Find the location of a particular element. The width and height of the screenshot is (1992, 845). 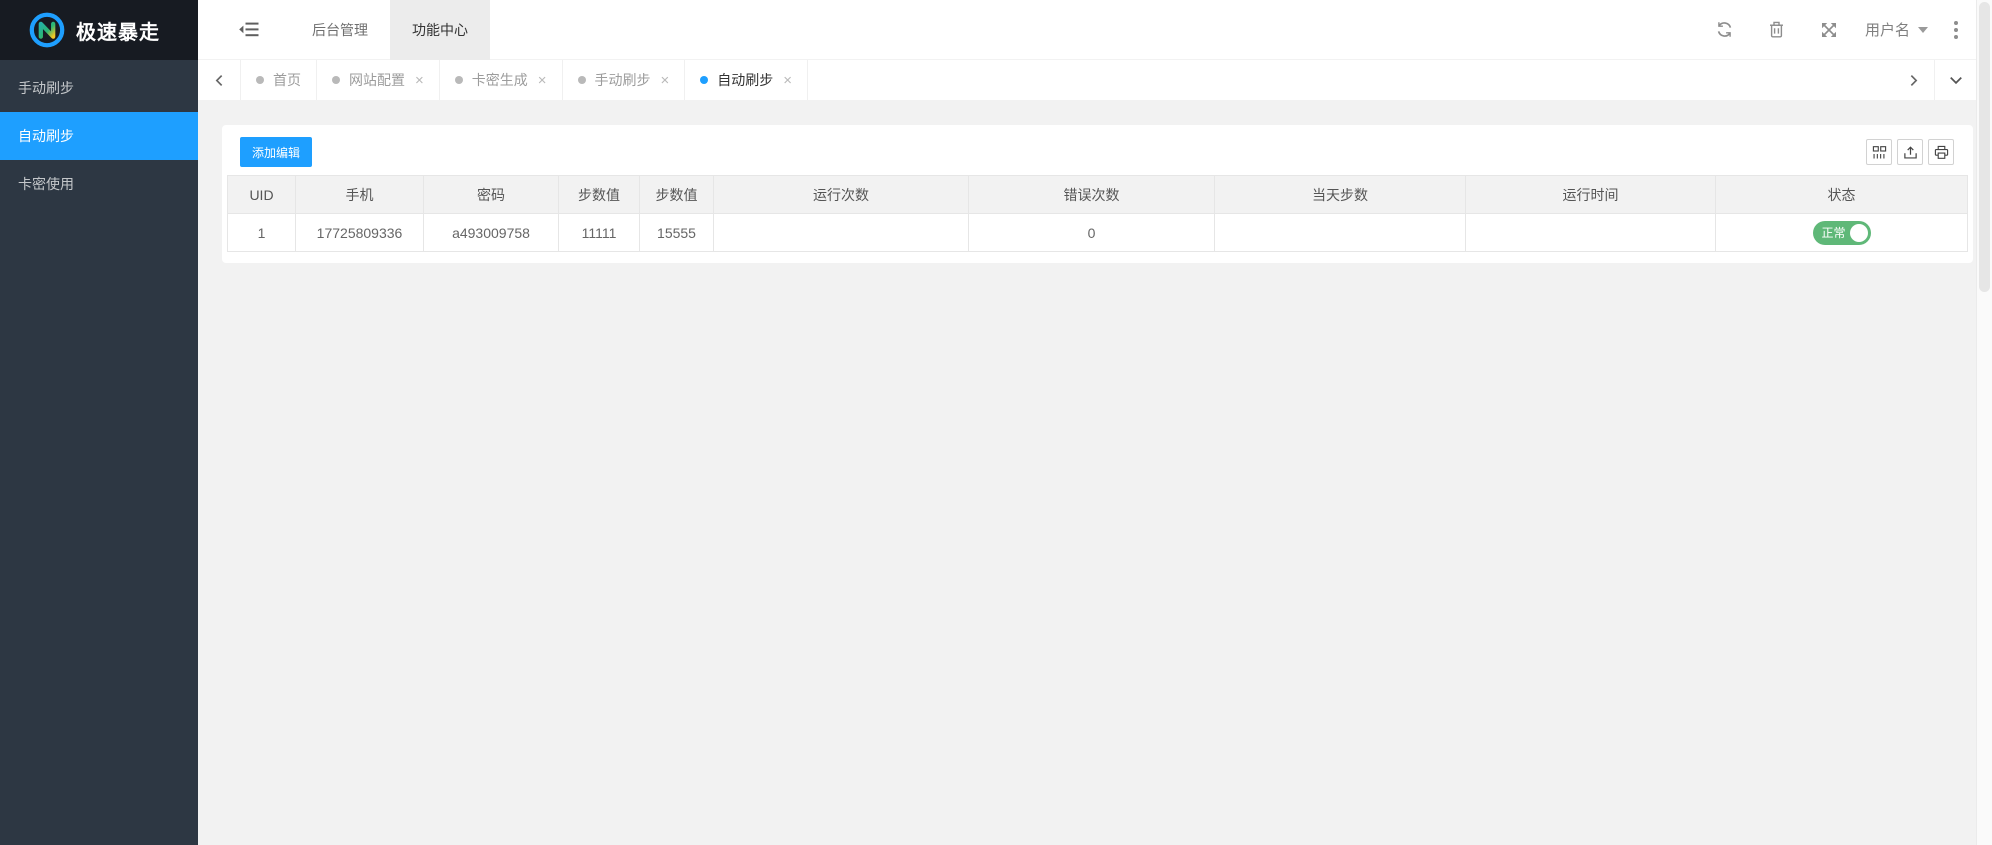

chevron-left-icon is located at coordinates (219, 80).